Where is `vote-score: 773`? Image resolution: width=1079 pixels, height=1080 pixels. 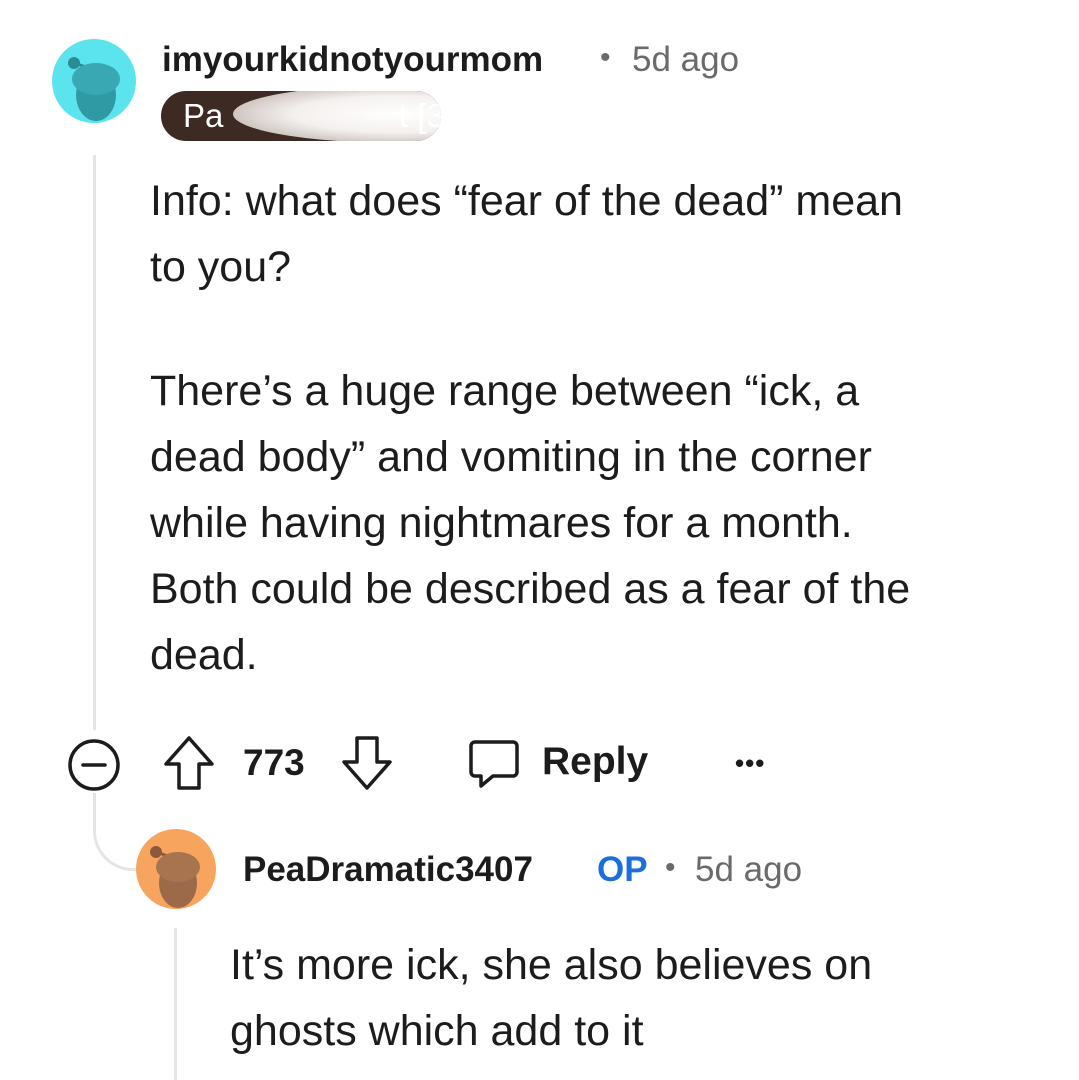 vote-score: 773 is located at coordinates (274, 762).